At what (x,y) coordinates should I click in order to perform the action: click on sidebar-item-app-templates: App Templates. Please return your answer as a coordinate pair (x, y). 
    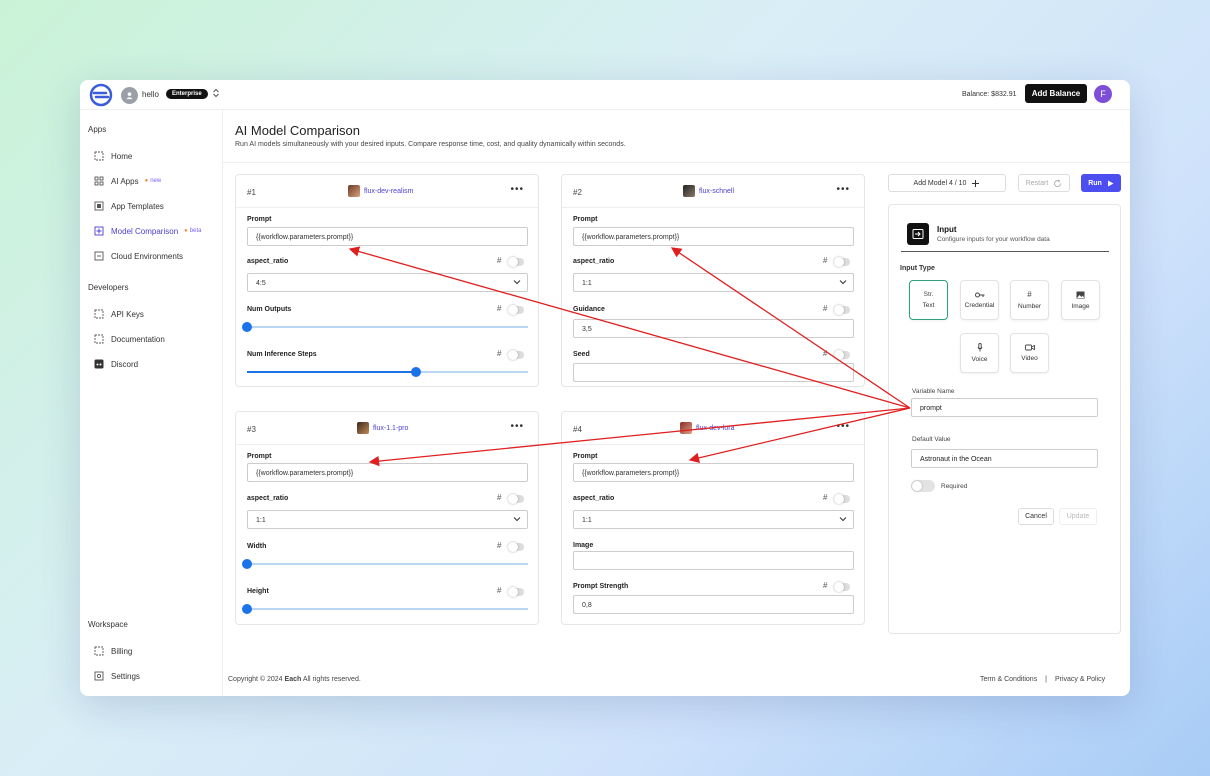
    Looking at the image, I should click on (156, 206).